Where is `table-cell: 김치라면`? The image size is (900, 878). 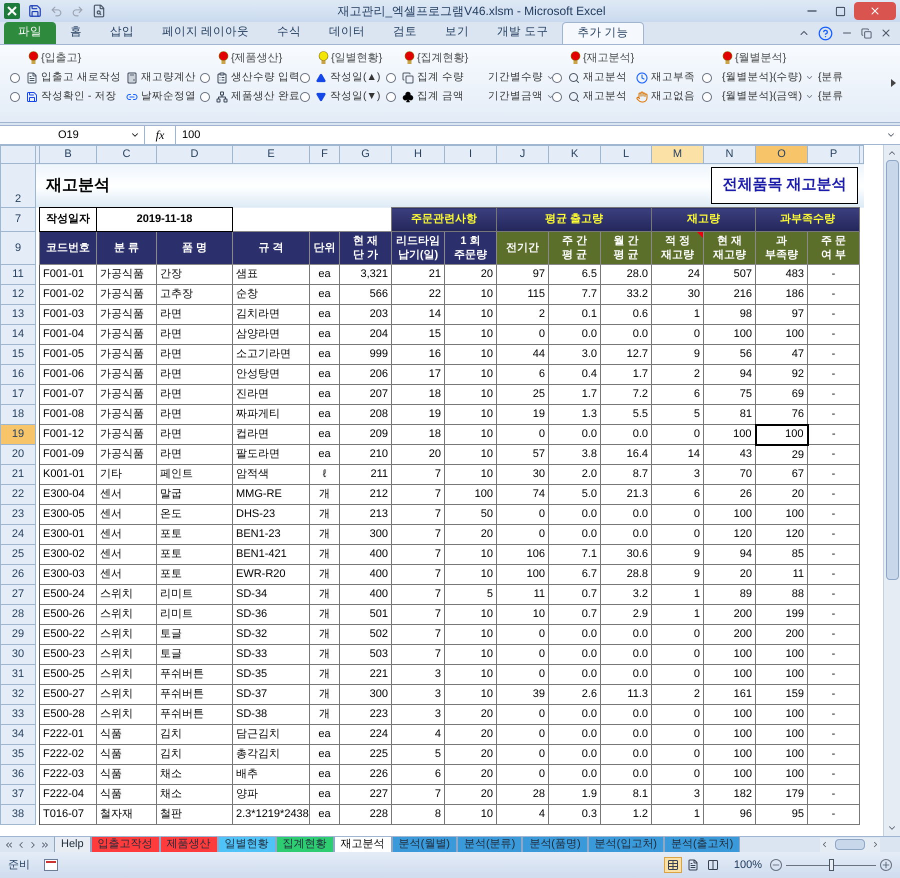
table-cell: 김치라면 is located at coordinates (271, 314).